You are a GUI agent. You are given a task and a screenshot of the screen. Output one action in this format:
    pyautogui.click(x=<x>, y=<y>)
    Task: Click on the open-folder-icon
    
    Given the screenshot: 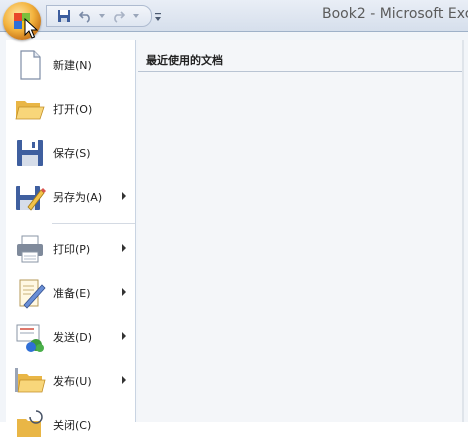 What is the action you would take?
    pyautogui.click(x=30, y=110)
    